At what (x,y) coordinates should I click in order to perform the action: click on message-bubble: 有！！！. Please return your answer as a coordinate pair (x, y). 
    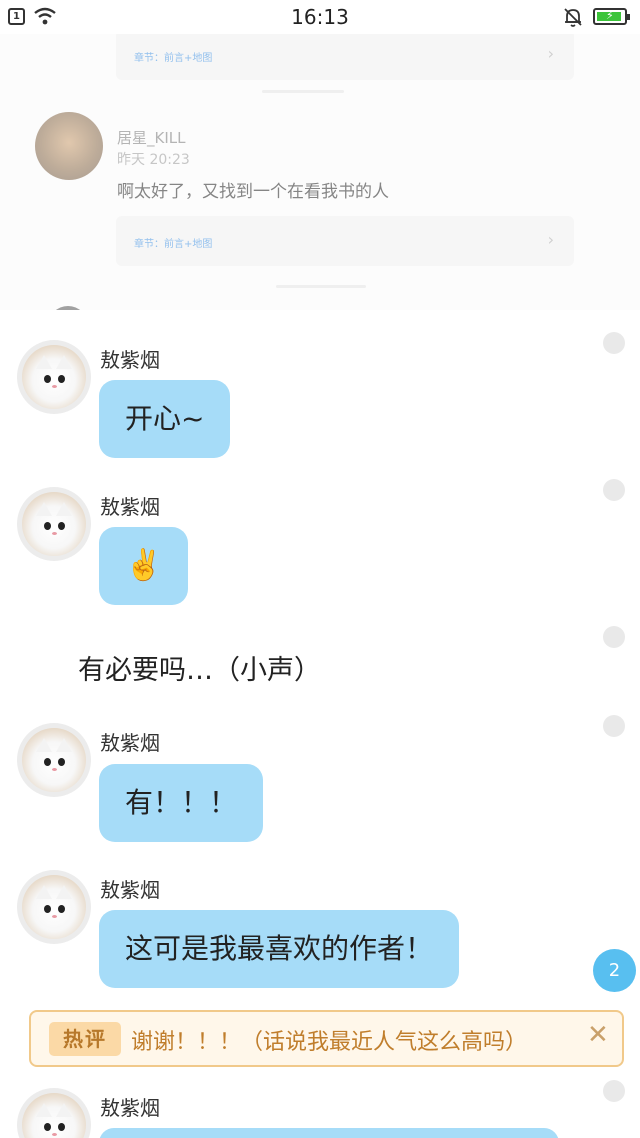
    Looking at the image, I should click on (181, 803).